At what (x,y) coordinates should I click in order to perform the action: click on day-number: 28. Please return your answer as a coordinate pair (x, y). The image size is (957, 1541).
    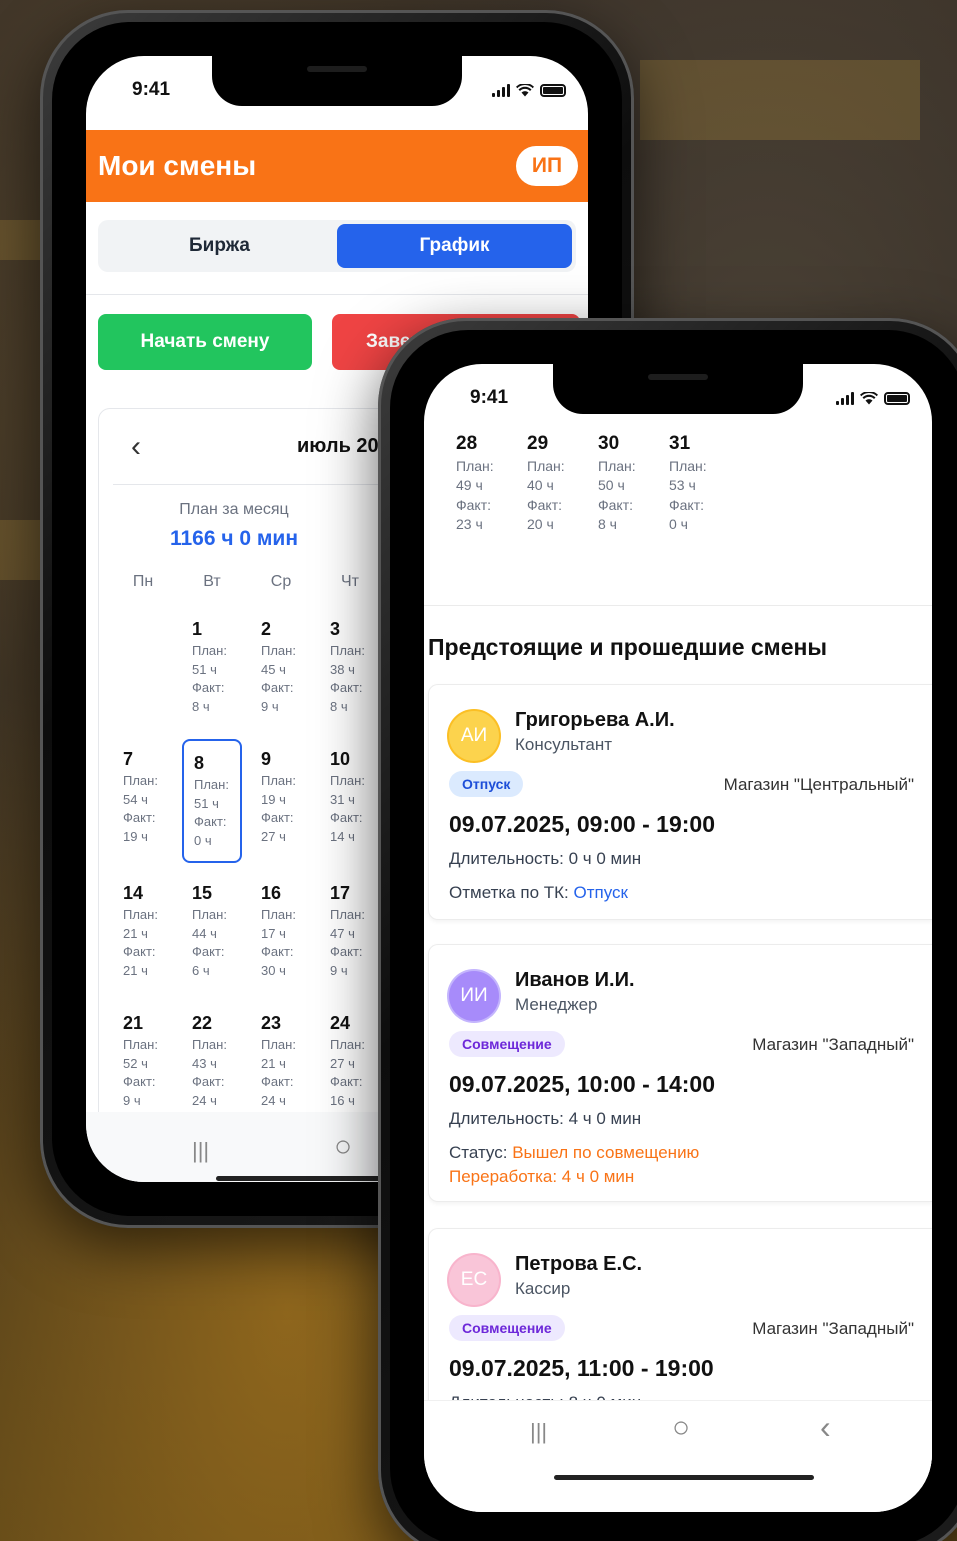
    Looking at the image, I should click on (467, 443).